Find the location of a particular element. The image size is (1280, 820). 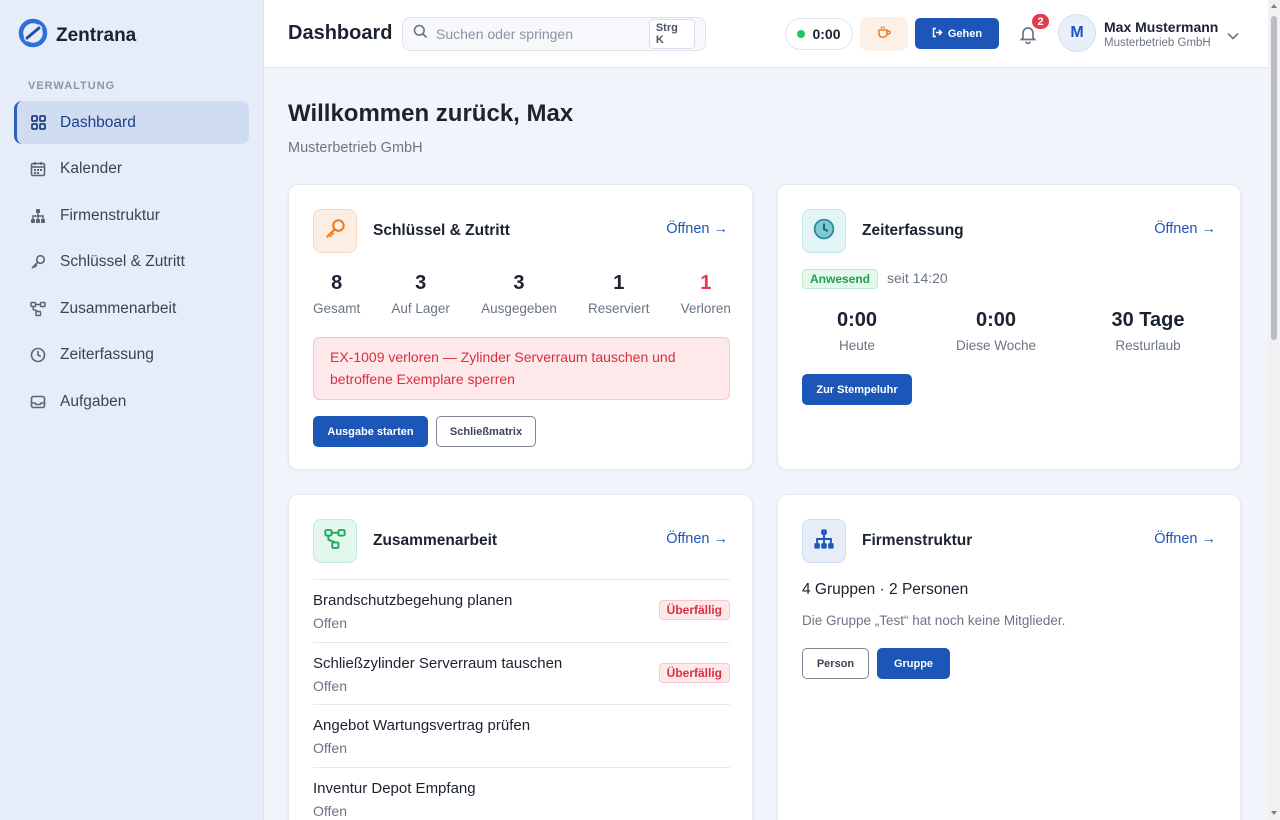

sidebar-item-label: Firmenstruktur is located at coordinates (110, 215).